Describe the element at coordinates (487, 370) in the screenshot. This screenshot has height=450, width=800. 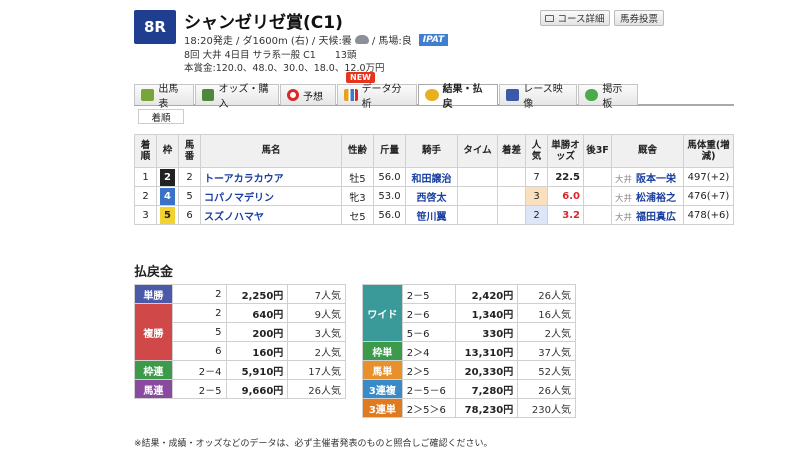
I see `payout-amount: 20,330円` at that location.